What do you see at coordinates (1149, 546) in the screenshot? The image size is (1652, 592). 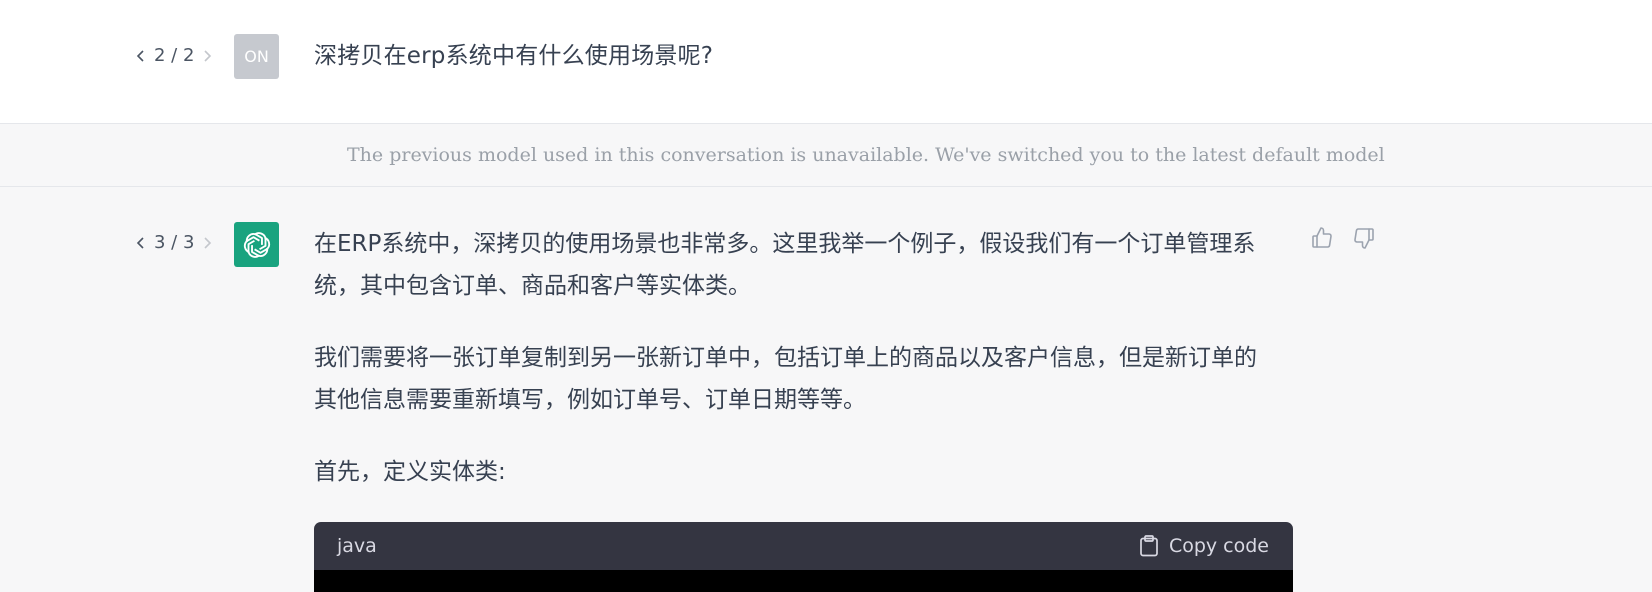 I see `clipboard-icon` at bounding box center [1149, 546].